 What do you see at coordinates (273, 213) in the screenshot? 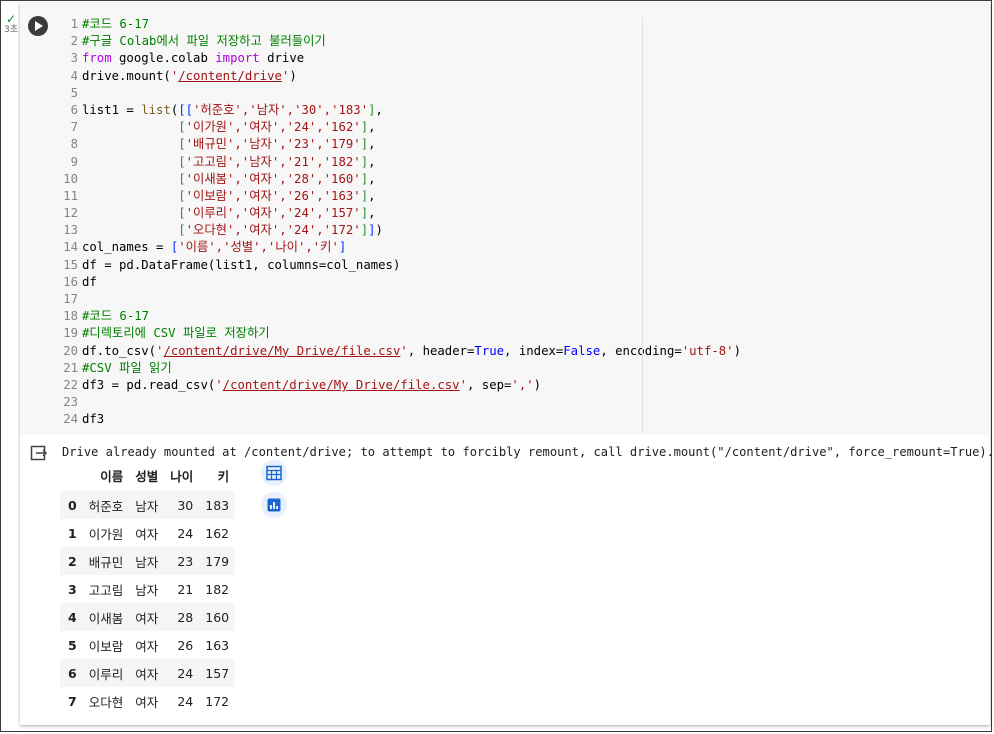
I see `code-token: '이루리','여자','24','157'` at bounding box center [273, 213].